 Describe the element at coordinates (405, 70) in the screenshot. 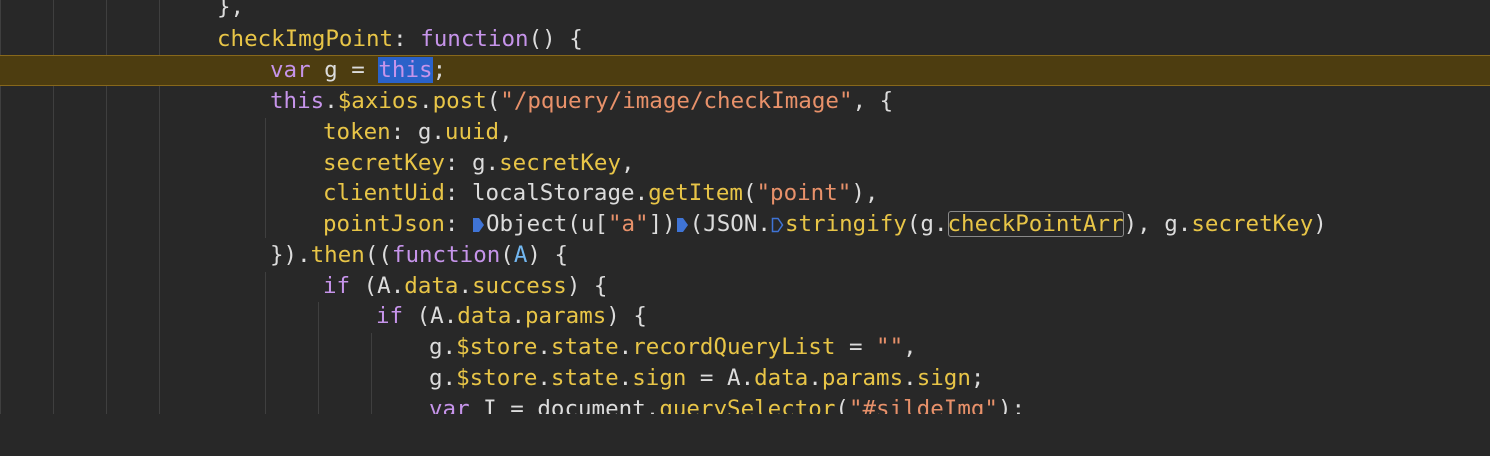

I see `selected-text: this` at that location.